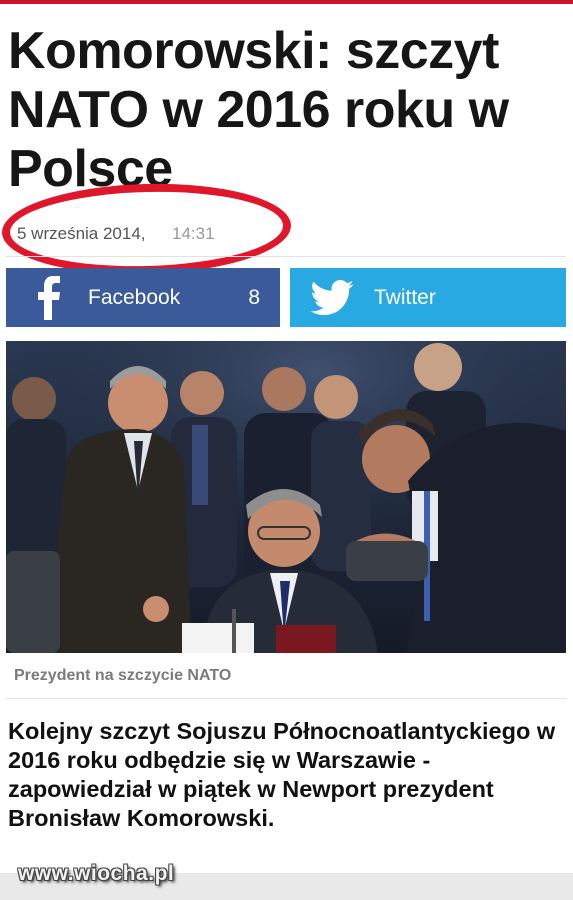  Describe the element at coordinates (405, 297) in the screenshot. I see `twitter-share-label: Twitter` at that location.